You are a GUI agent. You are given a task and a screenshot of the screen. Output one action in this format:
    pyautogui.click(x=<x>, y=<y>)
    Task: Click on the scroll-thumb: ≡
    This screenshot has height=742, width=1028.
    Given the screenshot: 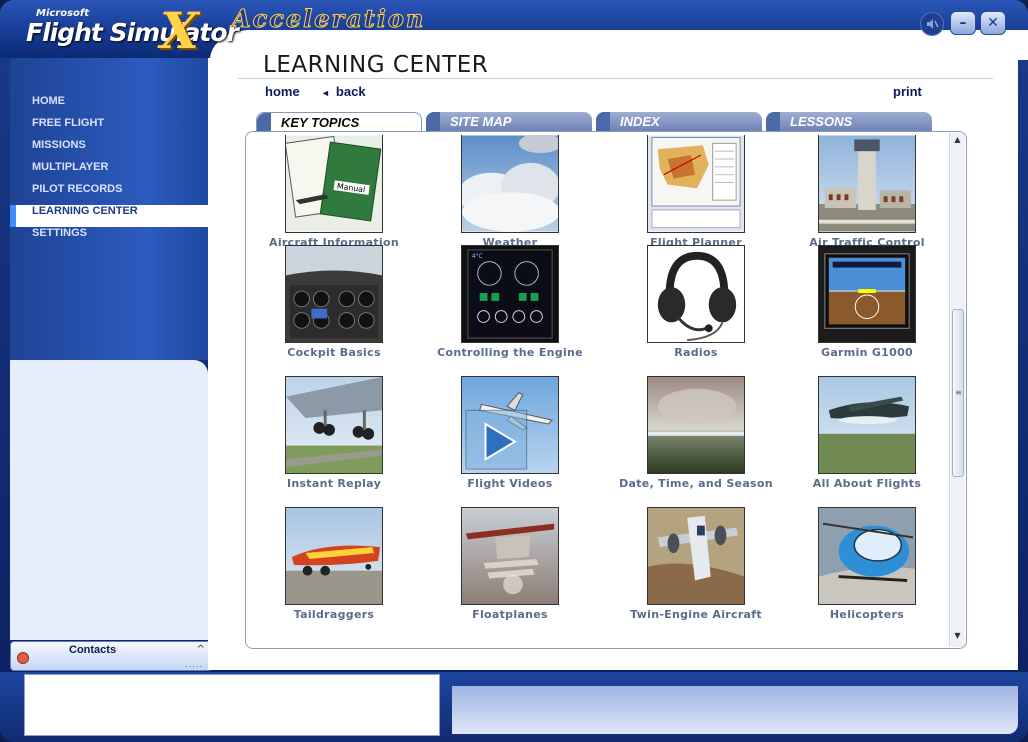 What is the action you would take?
    pyautogui.click(x=958, y=393)
    